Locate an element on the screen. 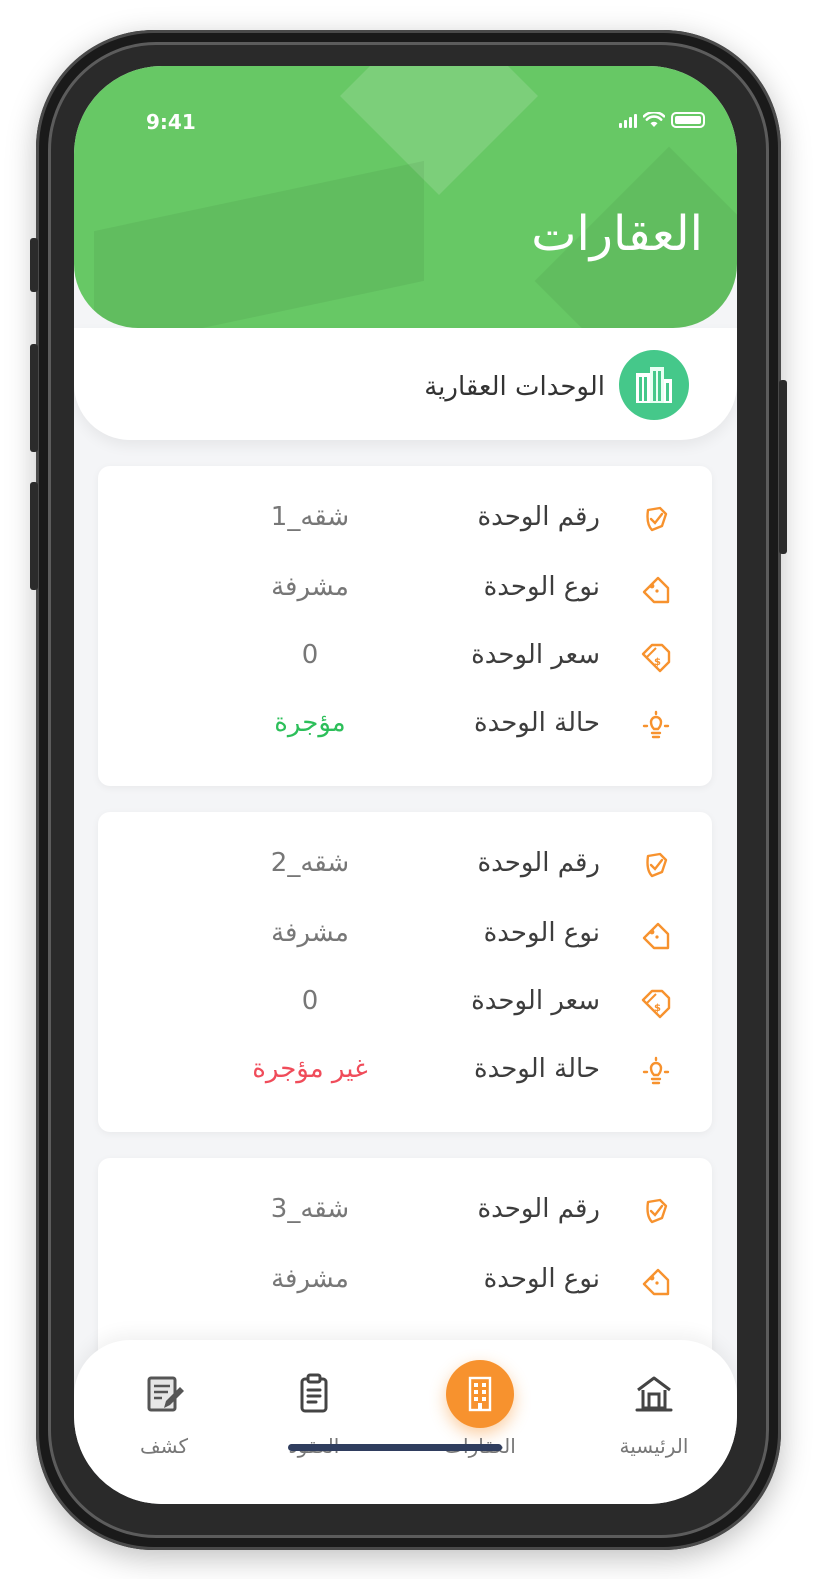 Image resolution: width=817 pixels, height=1579 pixels. volume-up-button is located at coordinates (34, 398).